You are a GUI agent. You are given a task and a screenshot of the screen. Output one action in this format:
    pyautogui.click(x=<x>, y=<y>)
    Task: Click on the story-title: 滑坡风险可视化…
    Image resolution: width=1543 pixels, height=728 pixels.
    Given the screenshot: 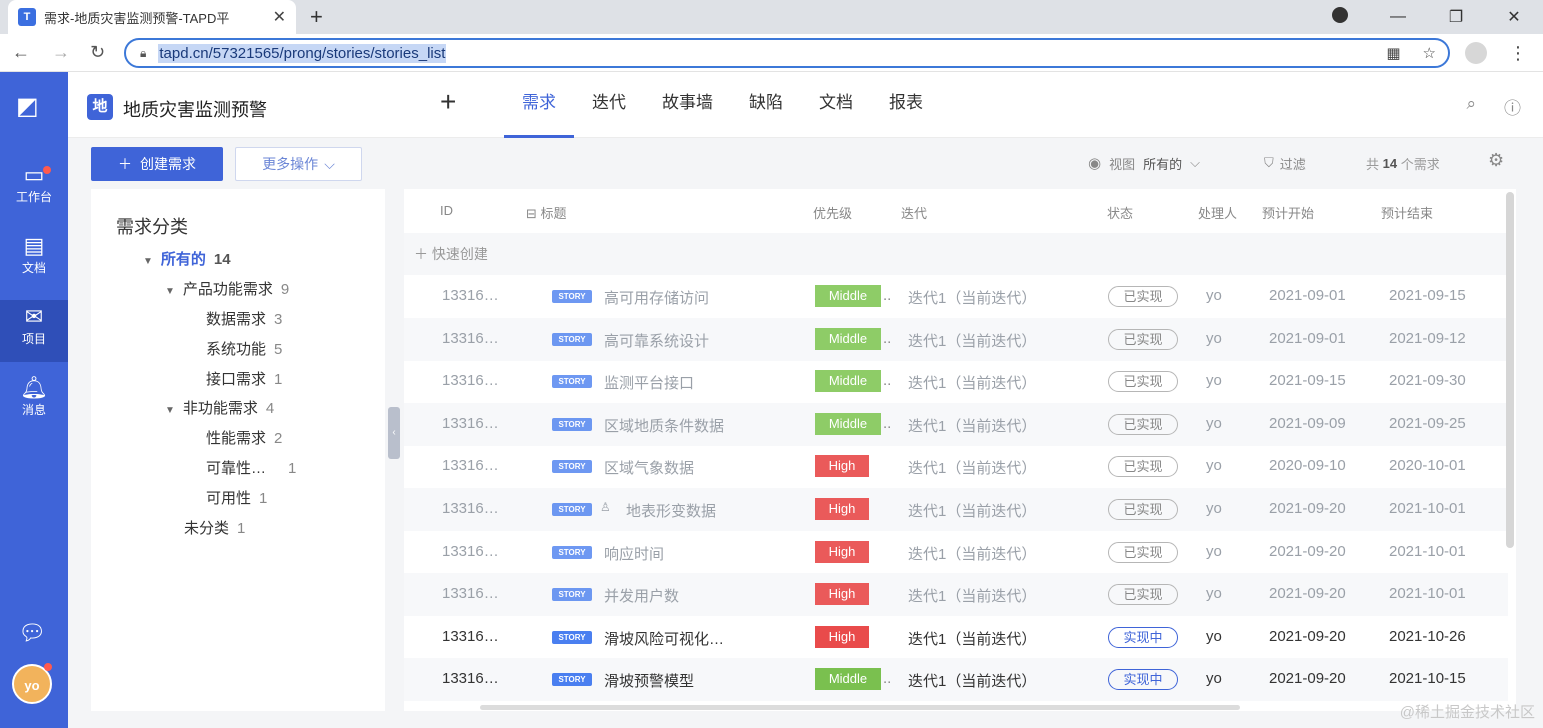 What is the action you would take?
    pyautogui.click(x=664, y=638)
    